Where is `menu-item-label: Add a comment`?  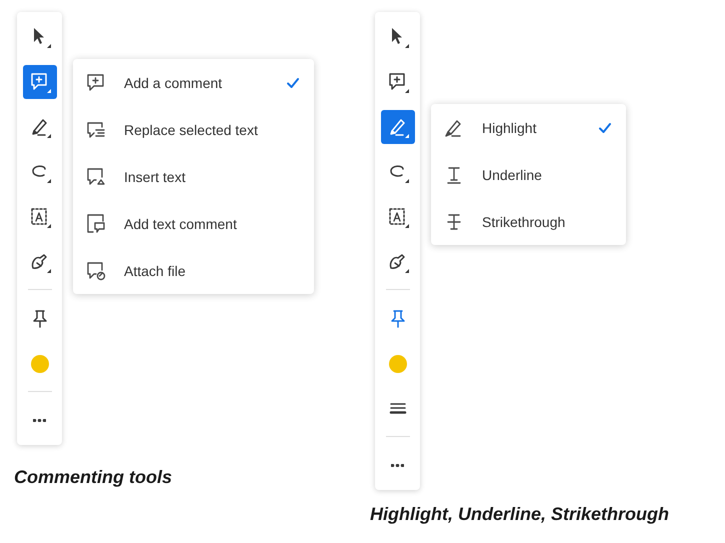 menu-item-label: Add a comment is located at coordinates (174, 82).